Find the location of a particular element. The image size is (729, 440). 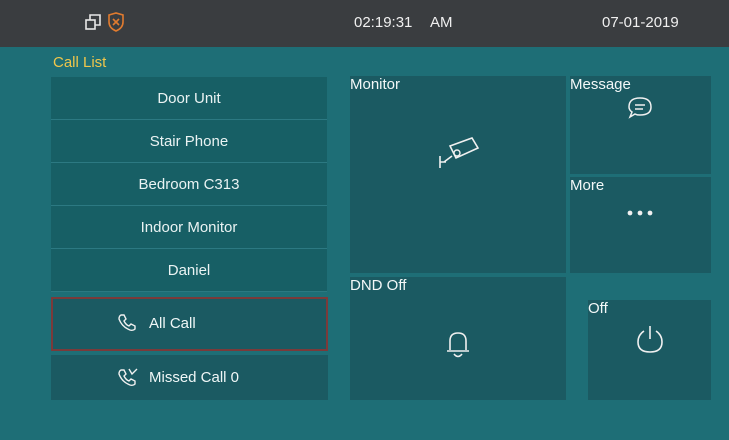

call-list-item-indoor-monitor: Indoor Monitor is located at coordinates (189, 227).